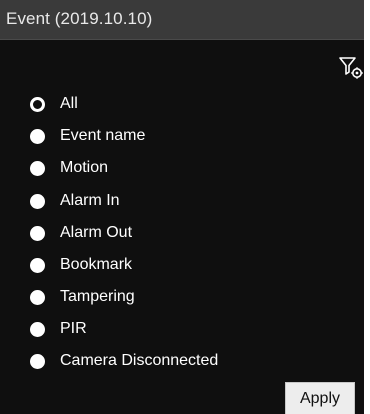  I want to click on filter-settings-button, so click(351, 69).